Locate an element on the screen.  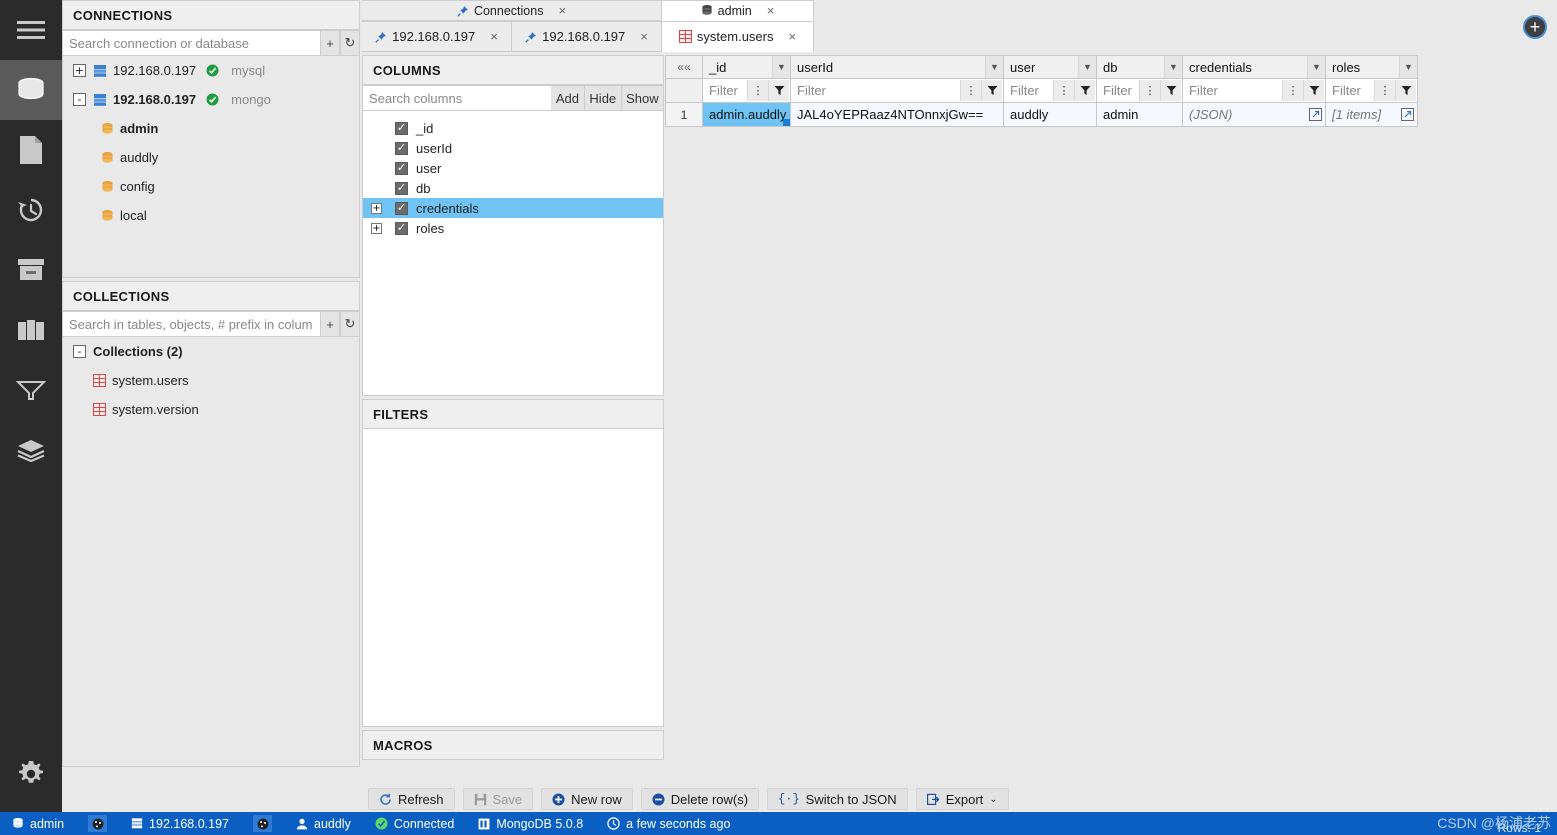
tree-item-db-admin: admin is located at coordinates (211, 128).